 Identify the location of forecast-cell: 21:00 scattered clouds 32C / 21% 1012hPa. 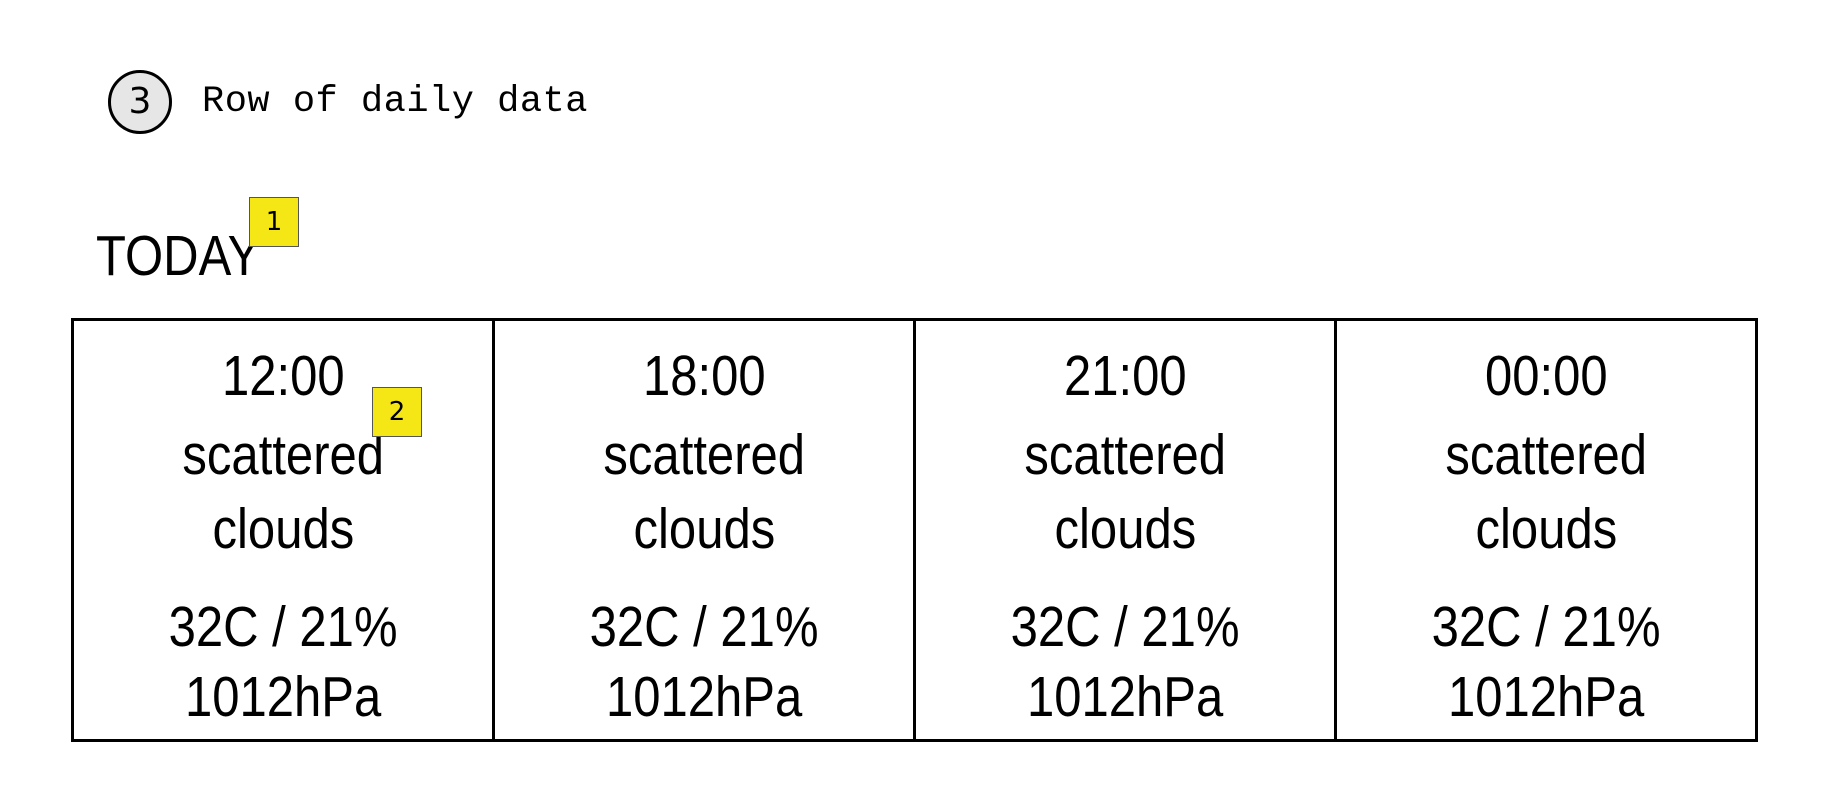
(1126, 530).